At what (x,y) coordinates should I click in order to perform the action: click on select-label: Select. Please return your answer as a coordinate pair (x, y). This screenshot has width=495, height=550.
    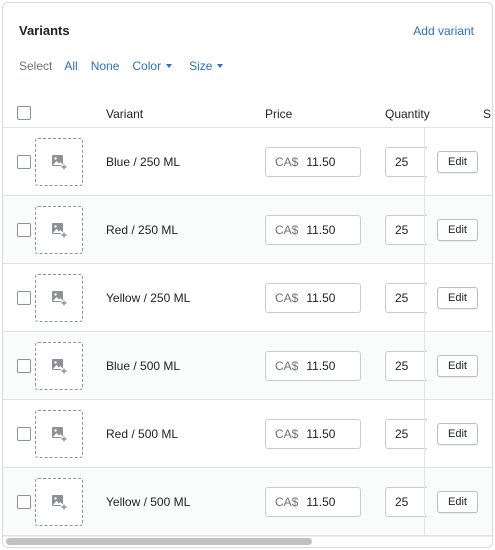
    Looking at the image, I should click on (36, 66).